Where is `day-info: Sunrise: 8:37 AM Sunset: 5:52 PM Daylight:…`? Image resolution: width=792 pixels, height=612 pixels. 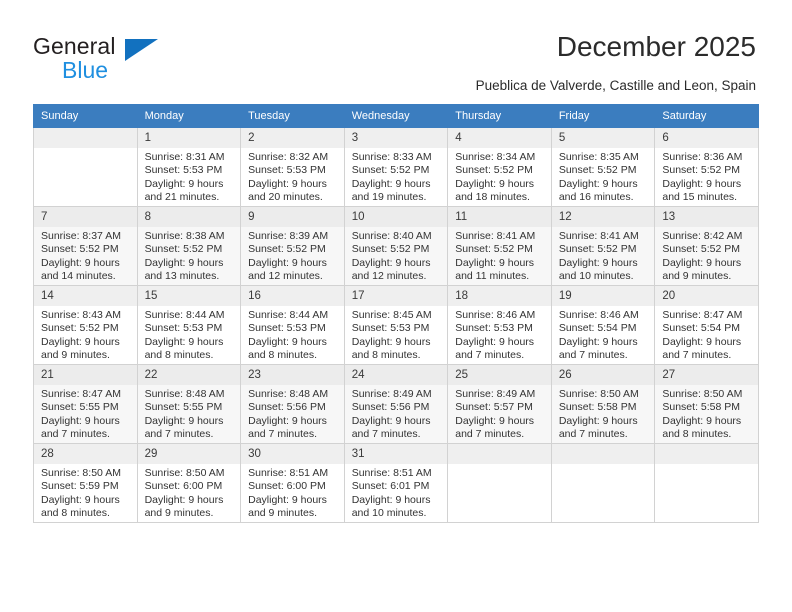
day-info: Sunrise: 8:37 AM Sunset: 5:52 PM Daylight:… is located at coordinates (85, 255).